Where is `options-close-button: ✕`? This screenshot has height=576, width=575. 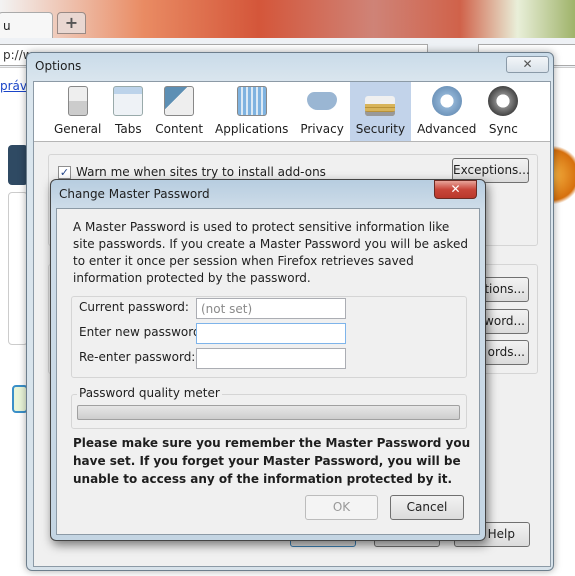 options-close-button: ✕ is located at coordinates (527, 64).